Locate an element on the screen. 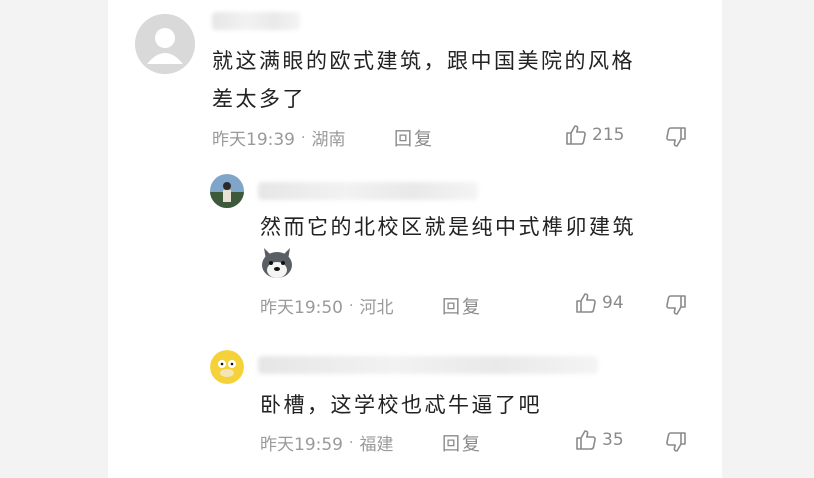 The height and width of the screenshot is (478, 814). comment-text-line: 就这满眼的欧式建筑，跟中国美院的风格 is located at coordinates (423, 61).